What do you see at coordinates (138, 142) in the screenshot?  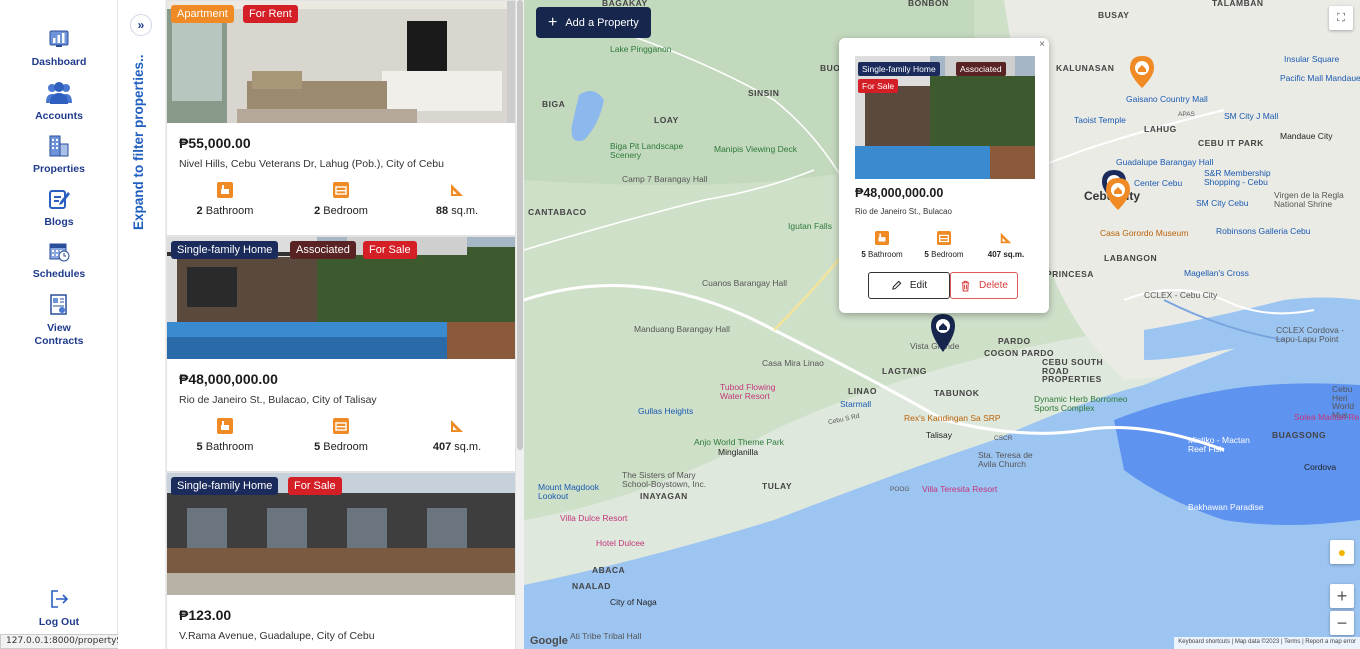 I see `expand-filter-label: Expand to filter properties..` at bounding box center [138, 142].